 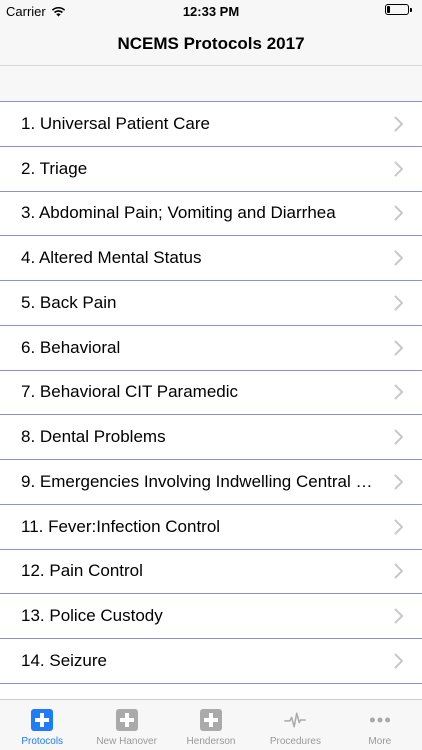 What do you see at coordinates (211, 437) in the screenshot?
I see `protocol-row: 8. Dental Problems` at bounding box center [211, 437].